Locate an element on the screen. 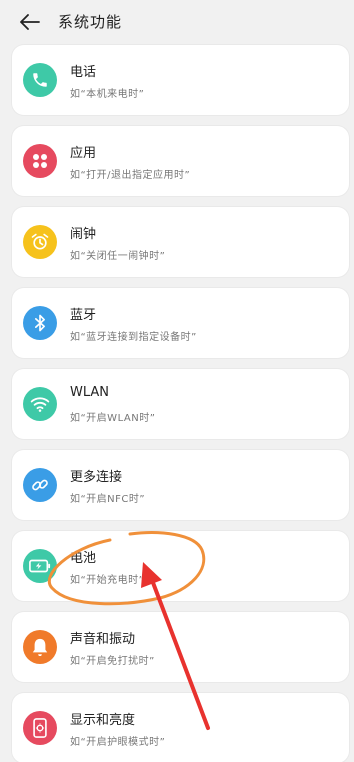  list-item-display-brightness: 显示和亮度 如“开启护眼模式时” is located at coordinates (180, 727).